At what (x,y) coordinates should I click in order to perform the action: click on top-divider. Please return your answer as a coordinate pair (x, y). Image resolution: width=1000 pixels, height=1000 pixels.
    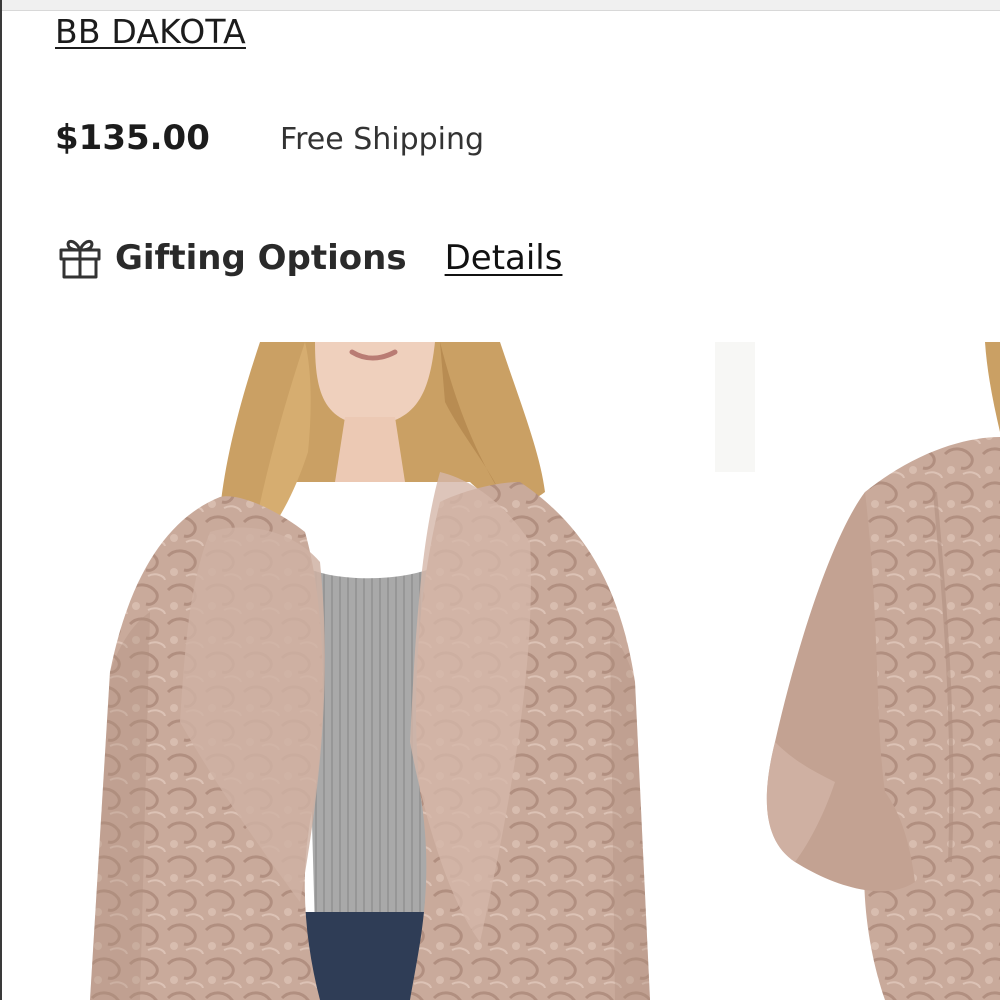
    Looking at the image, I should click on (500, 5).